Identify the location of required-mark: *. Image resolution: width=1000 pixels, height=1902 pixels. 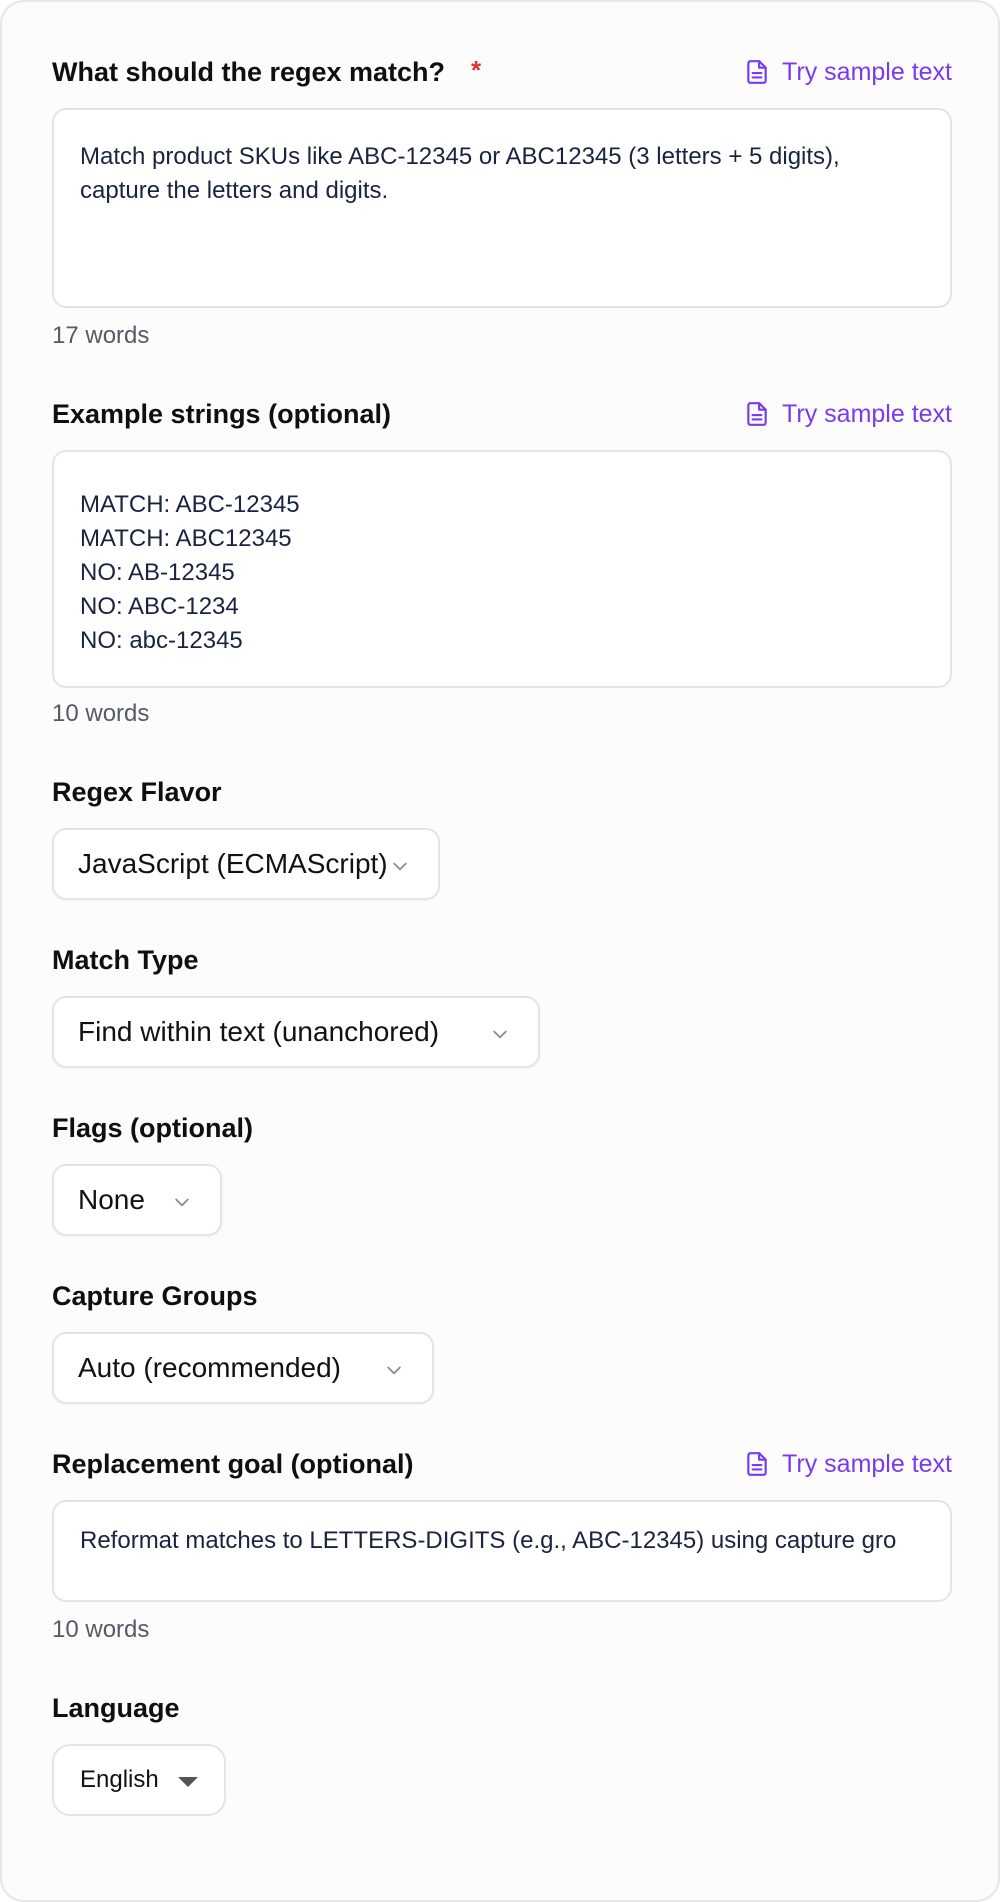
(476, 69).